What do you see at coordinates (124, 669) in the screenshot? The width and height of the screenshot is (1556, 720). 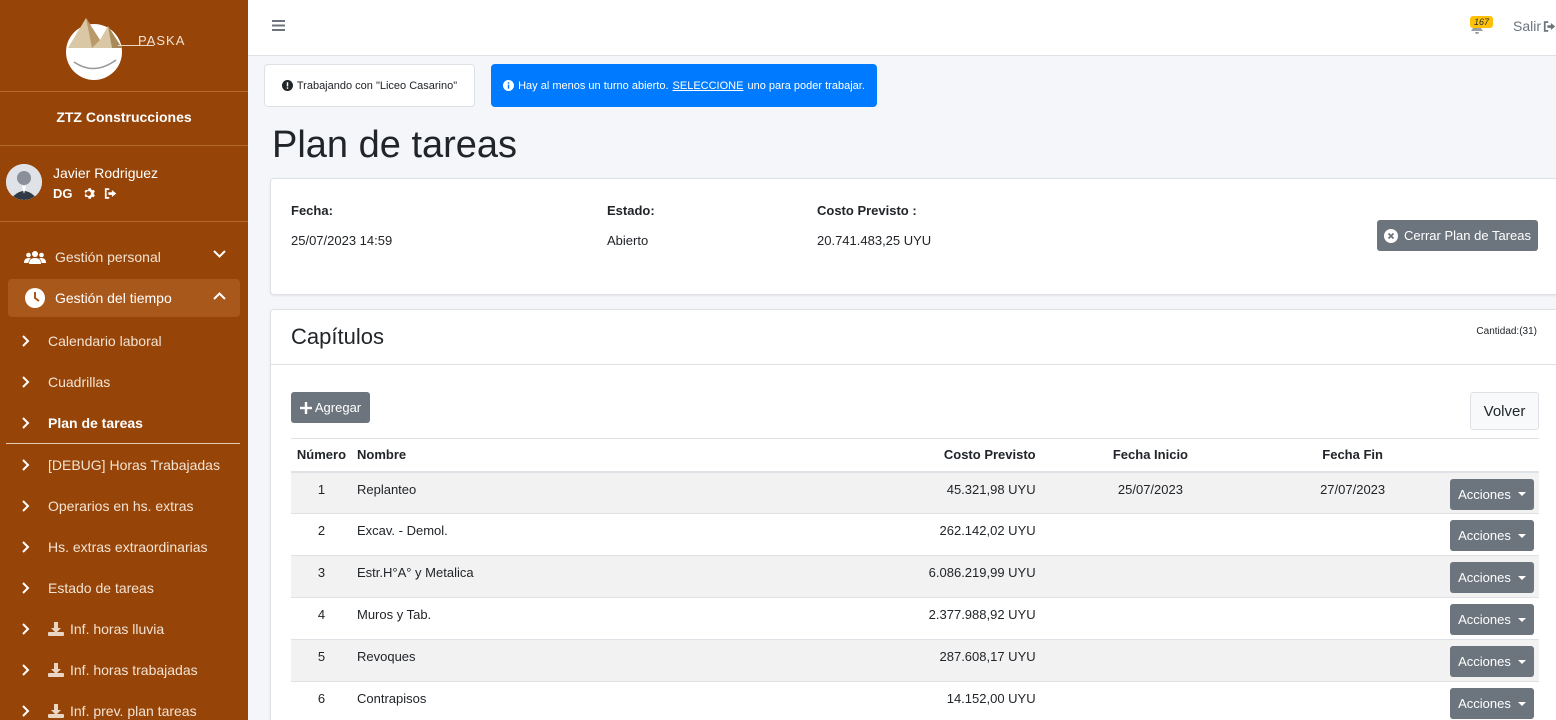 I see `sidebar-subitem-inf-trabajadas: Inf. horas trabajadas` at bounding box center [124, 669].